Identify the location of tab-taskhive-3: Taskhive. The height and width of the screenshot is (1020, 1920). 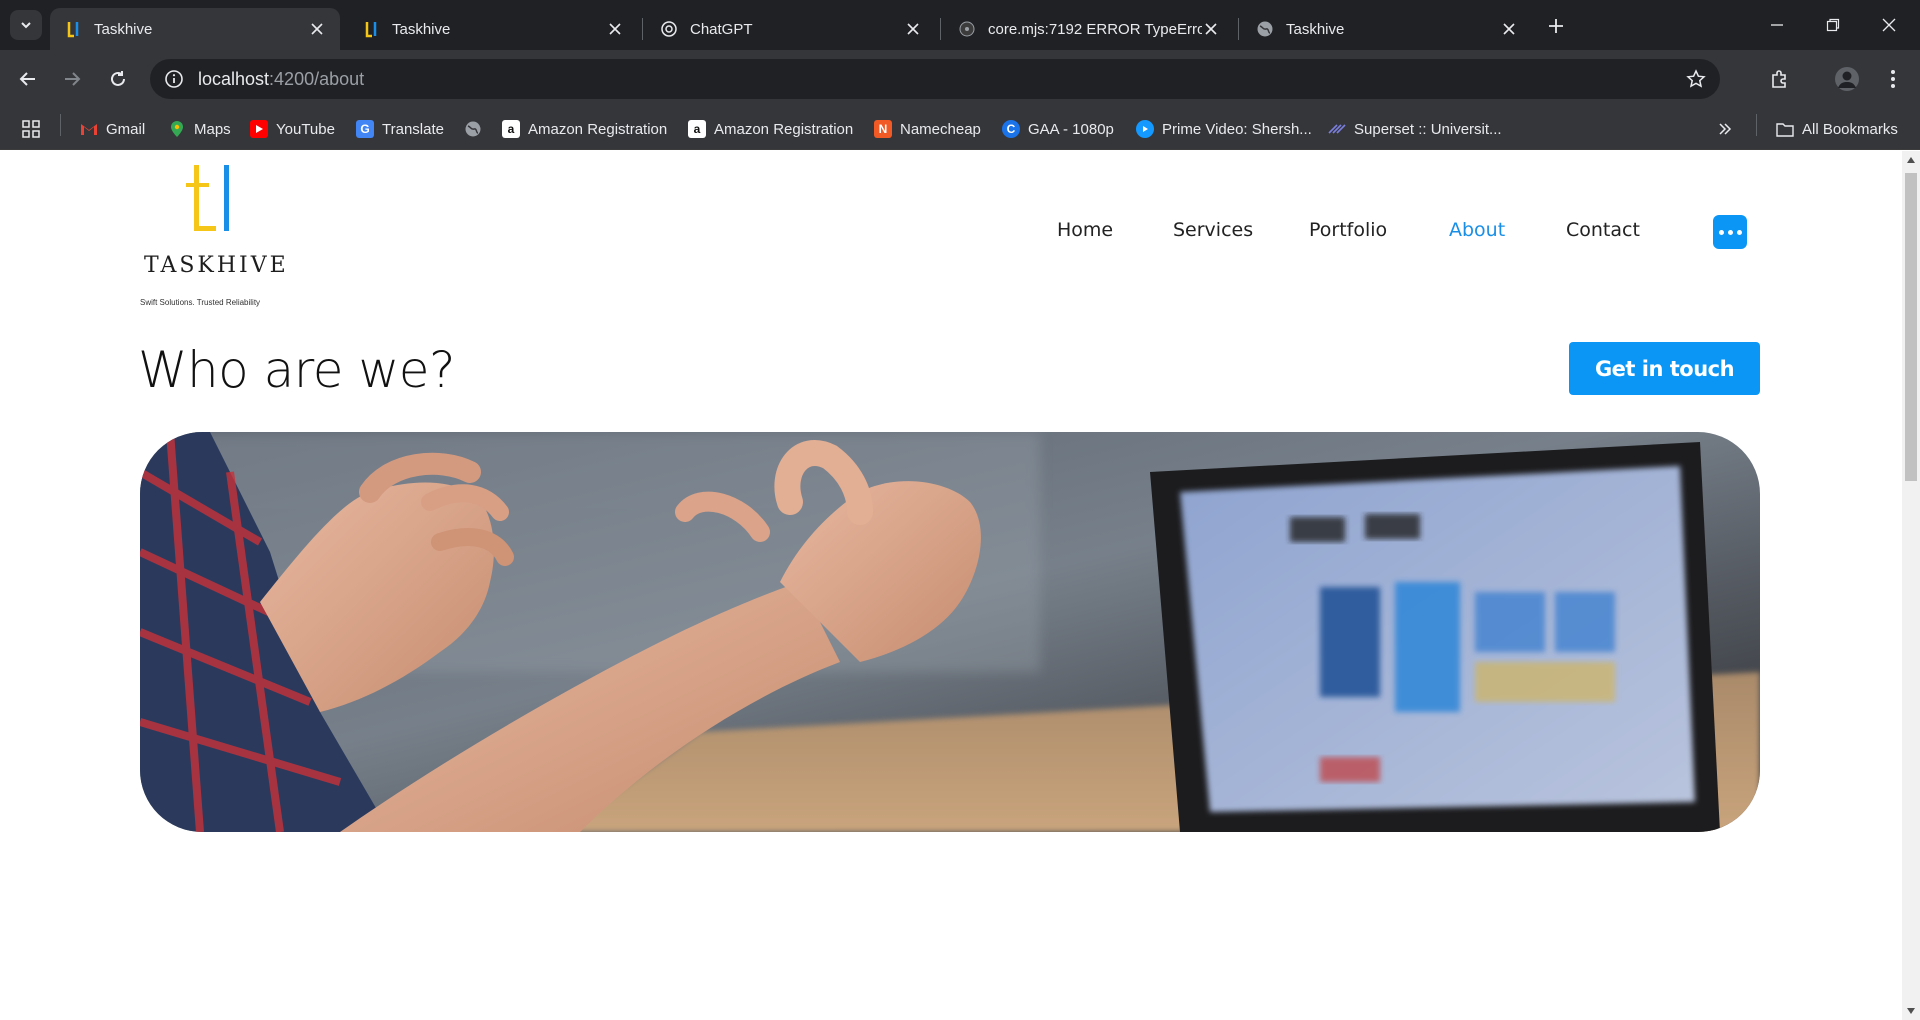
(1387, 29).